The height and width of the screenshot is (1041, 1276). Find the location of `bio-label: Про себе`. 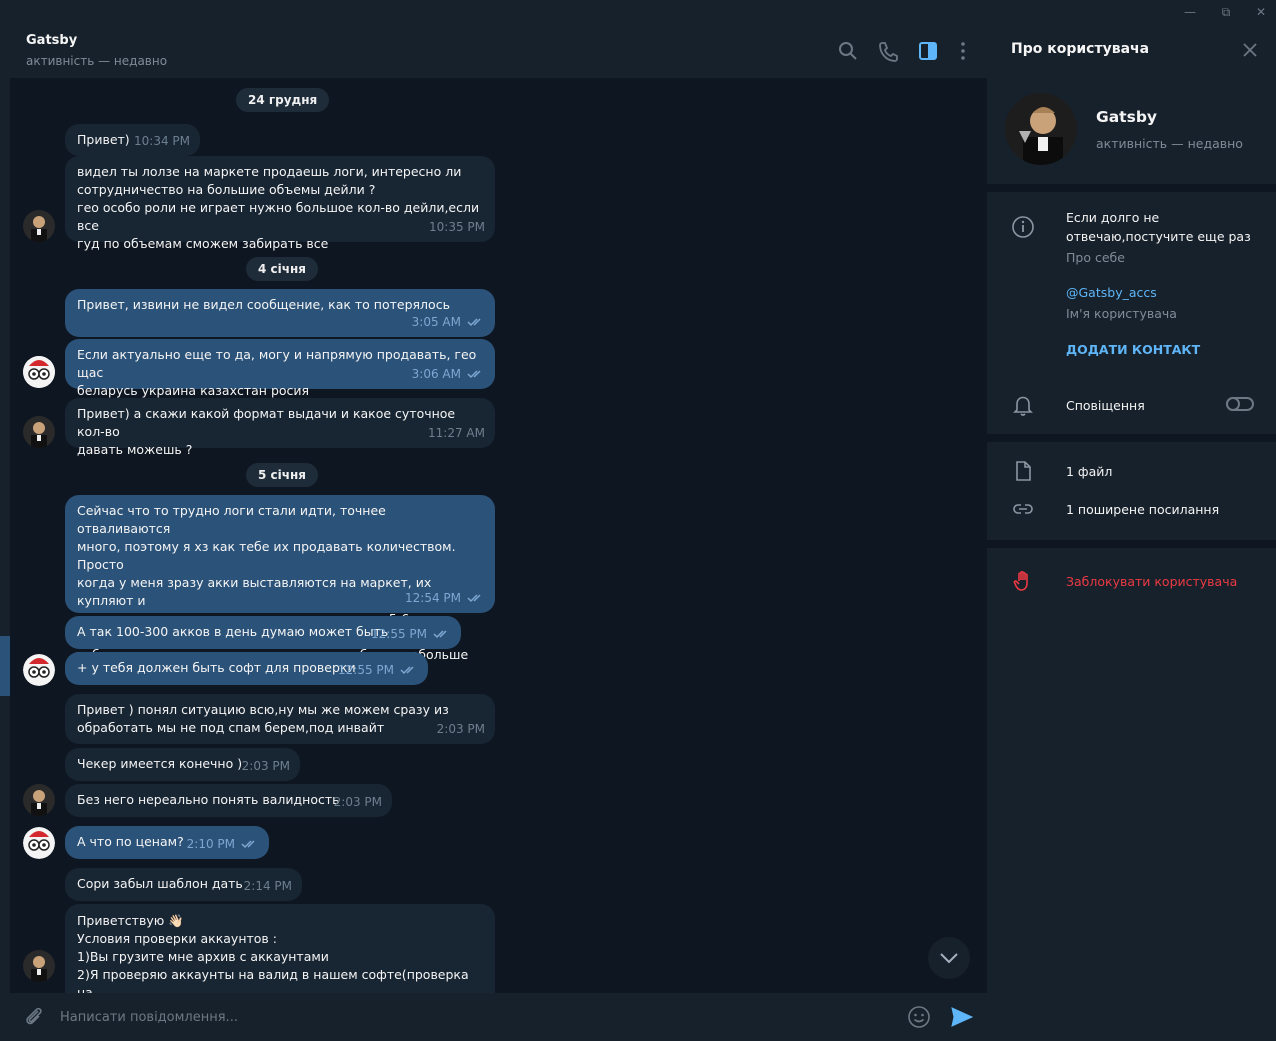

bio-label: Про себе is located at coordinates (1095, 257).